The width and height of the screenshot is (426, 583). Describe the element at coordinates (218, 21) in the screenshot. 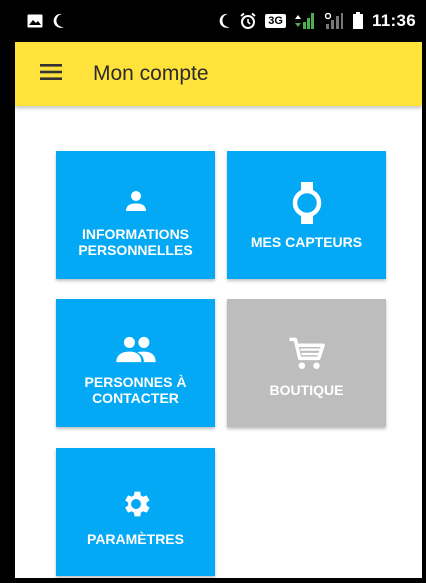

I see `status-bar: 3G 11:36` at that location.